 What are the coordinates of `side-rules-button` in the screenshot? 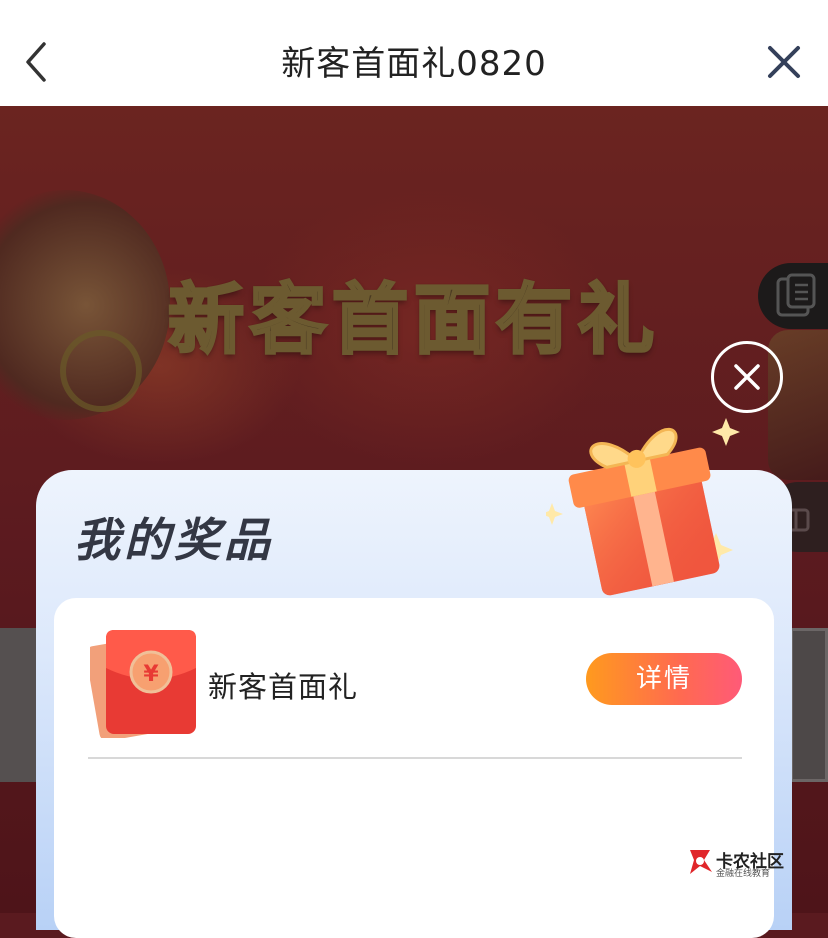 It's located at (793, 296).